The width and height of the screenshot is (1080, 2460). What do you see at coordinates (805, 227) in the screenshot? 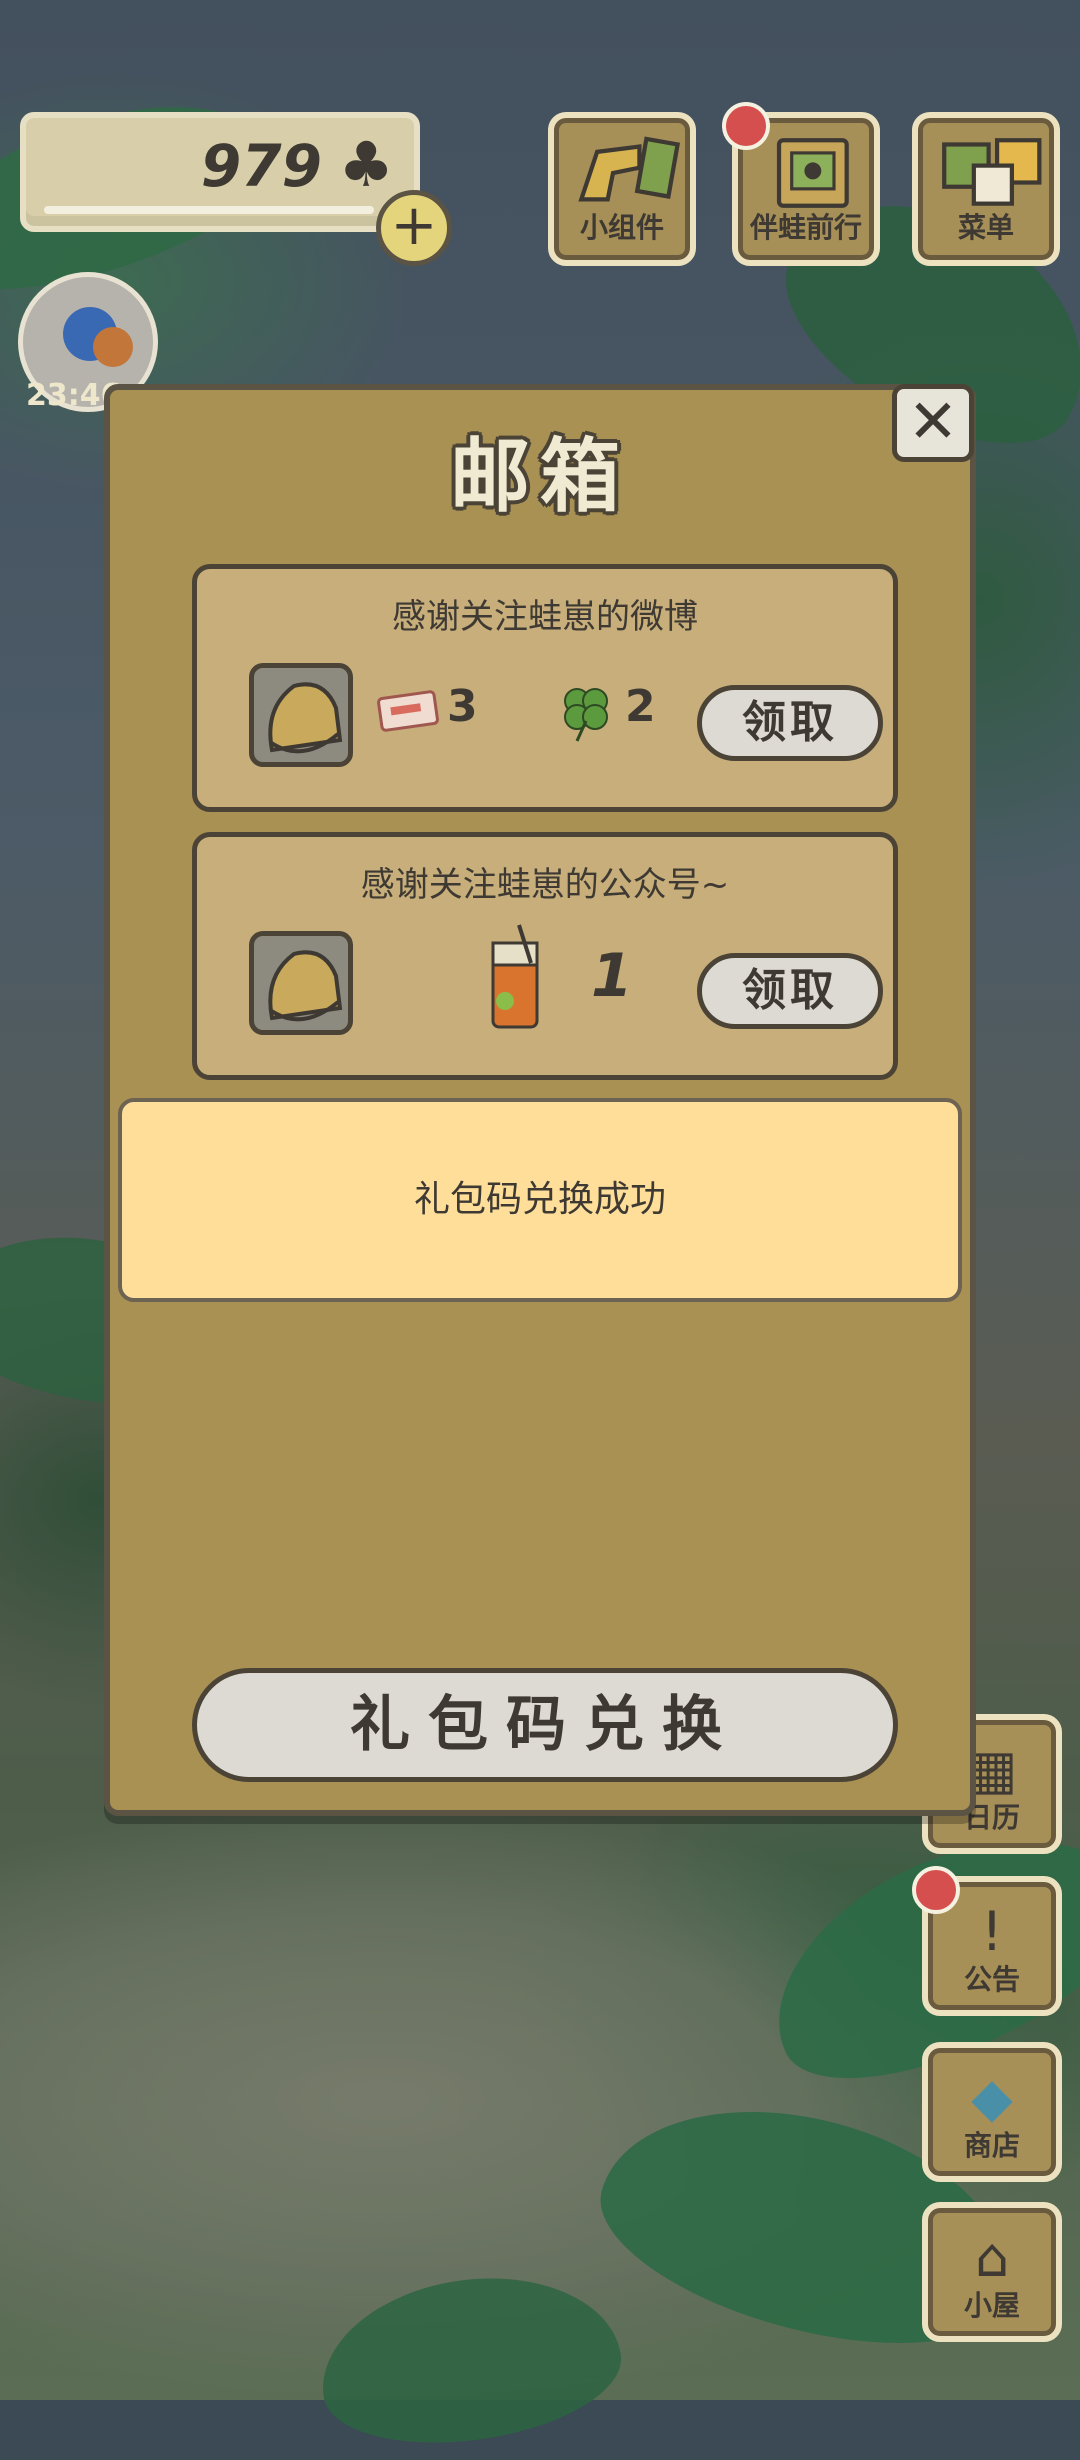
I see `travel-label: 伴蛙前行` at bounding box center [805, 227].